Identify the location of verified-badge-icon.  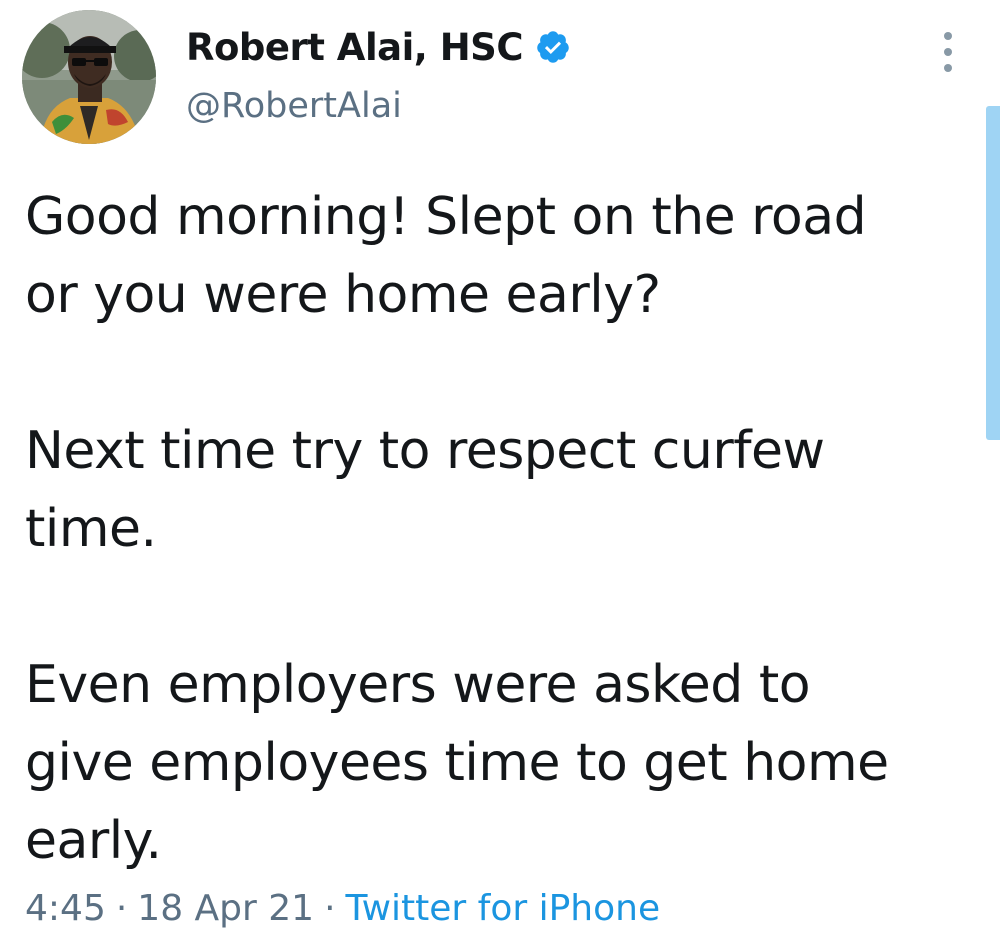
(553, 47).